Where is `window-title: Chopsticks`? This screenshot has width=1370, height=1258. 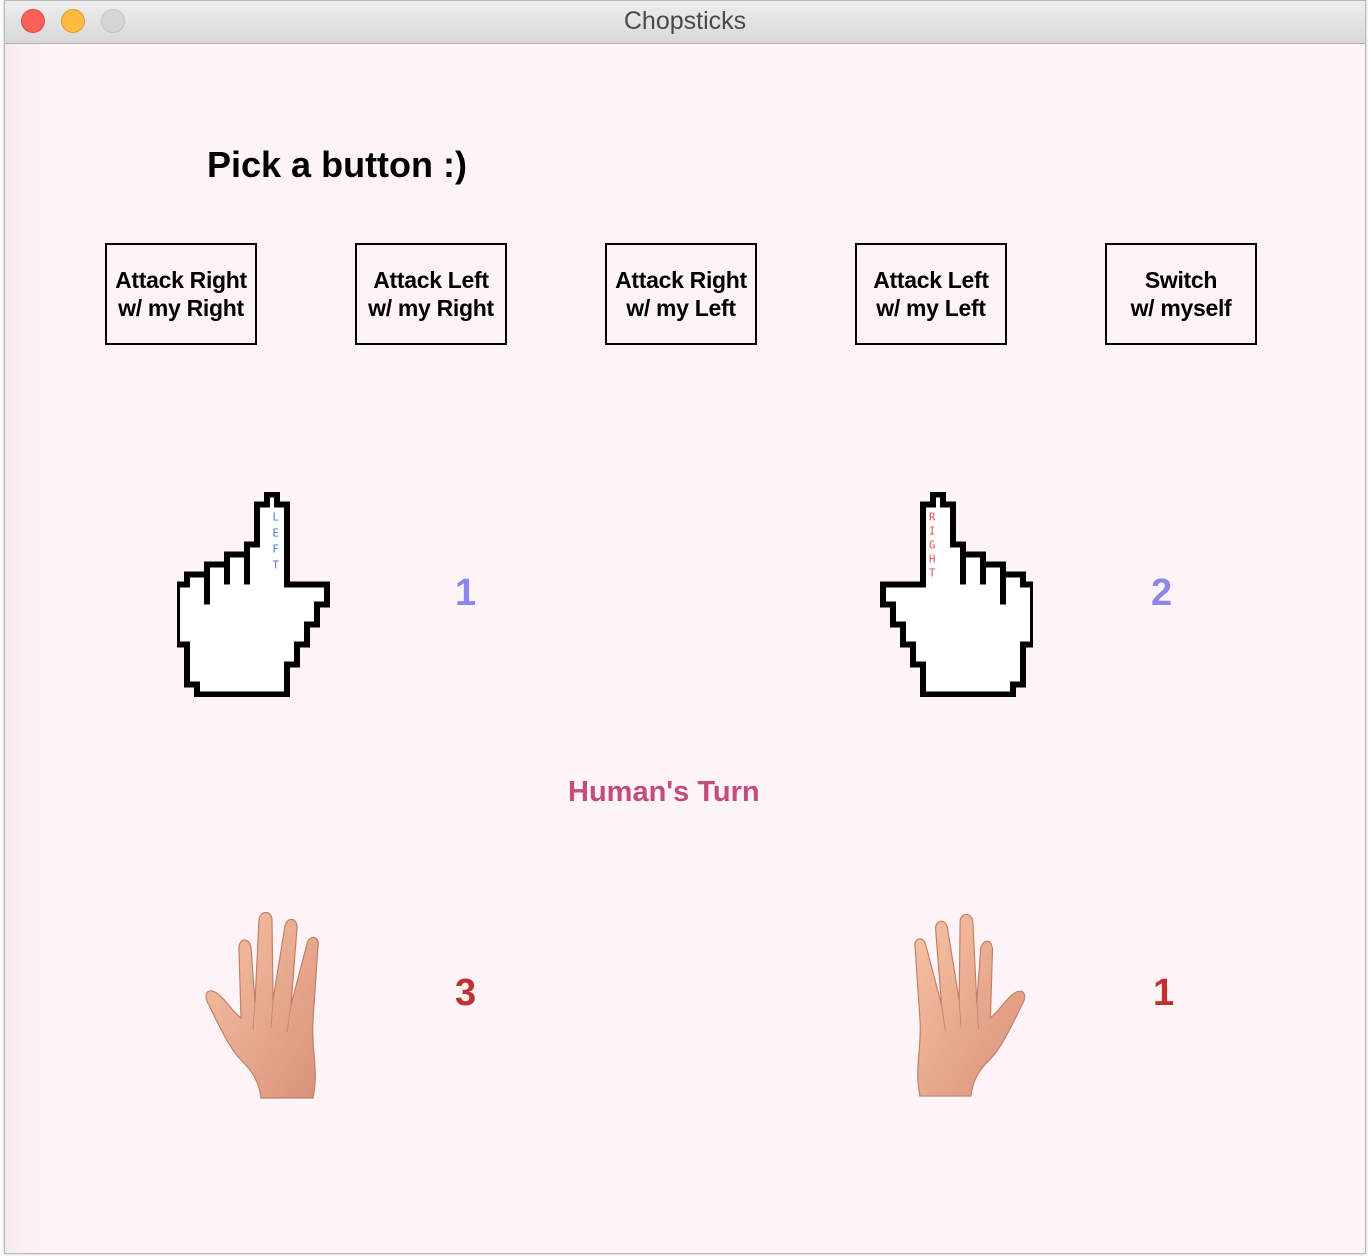
window-title: Chopsticks is located at coordinates (685, 21).